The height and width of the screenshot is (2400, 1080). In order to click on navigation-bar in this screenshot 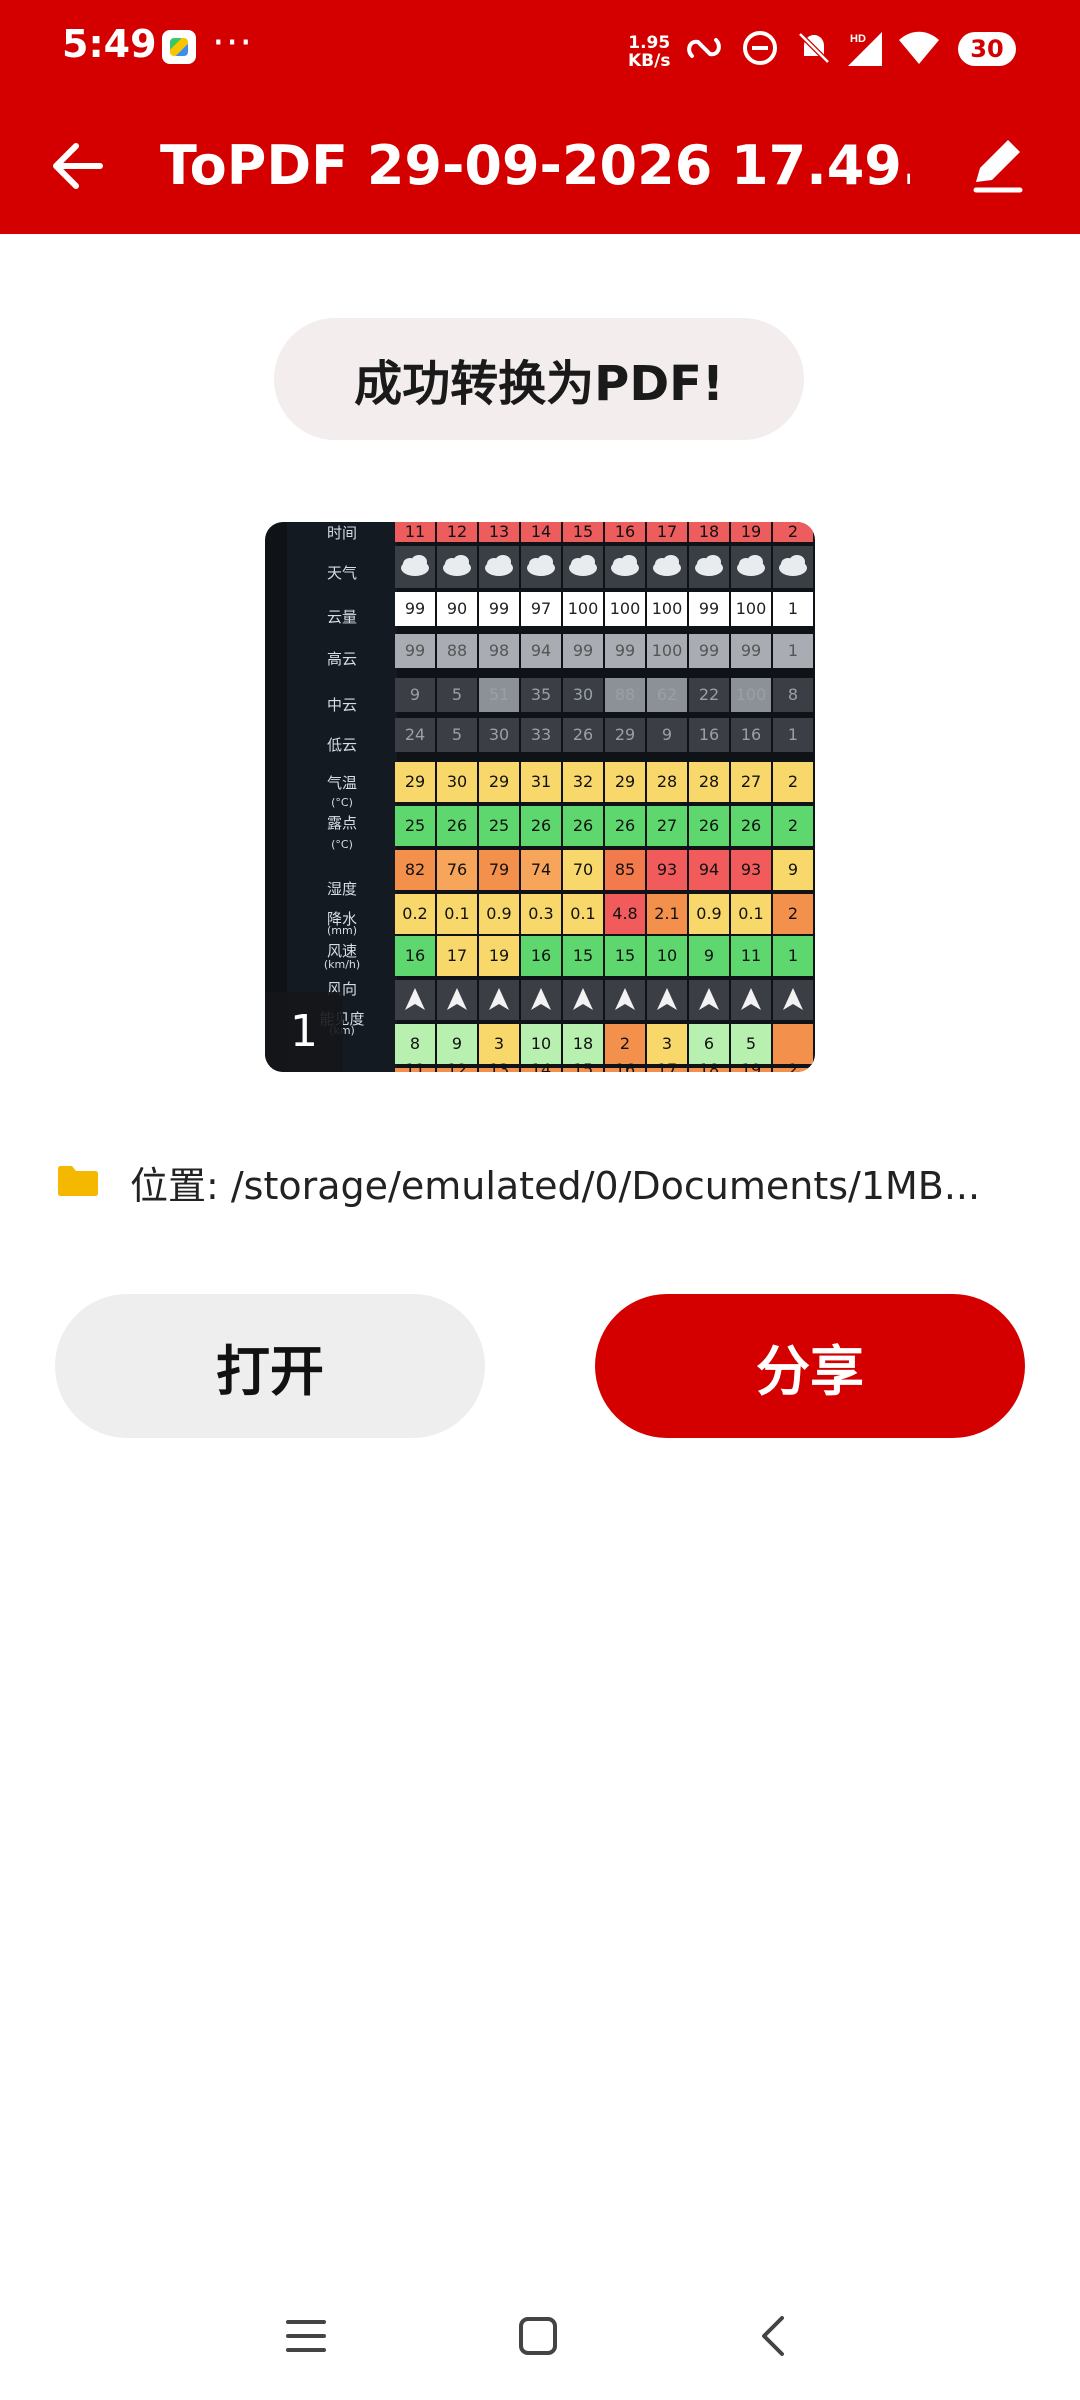, I will do `click(540, 2340)`.